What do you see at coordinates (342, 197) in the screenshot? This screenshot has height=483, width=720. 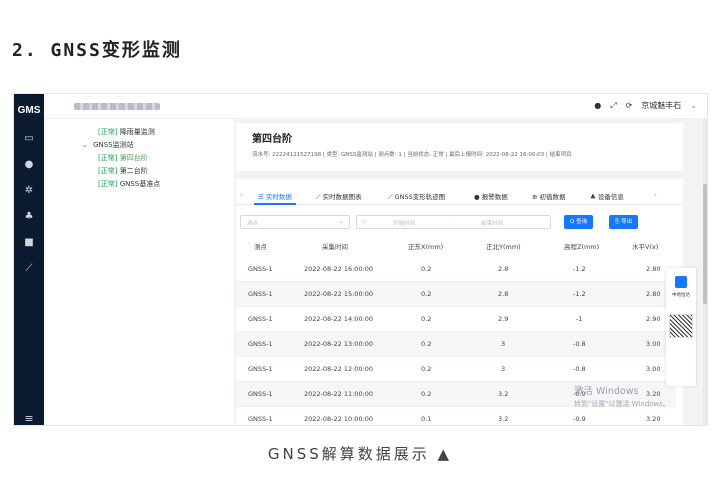 I see `tab-label: 实时数据图表` at bounding box center [342, 197].